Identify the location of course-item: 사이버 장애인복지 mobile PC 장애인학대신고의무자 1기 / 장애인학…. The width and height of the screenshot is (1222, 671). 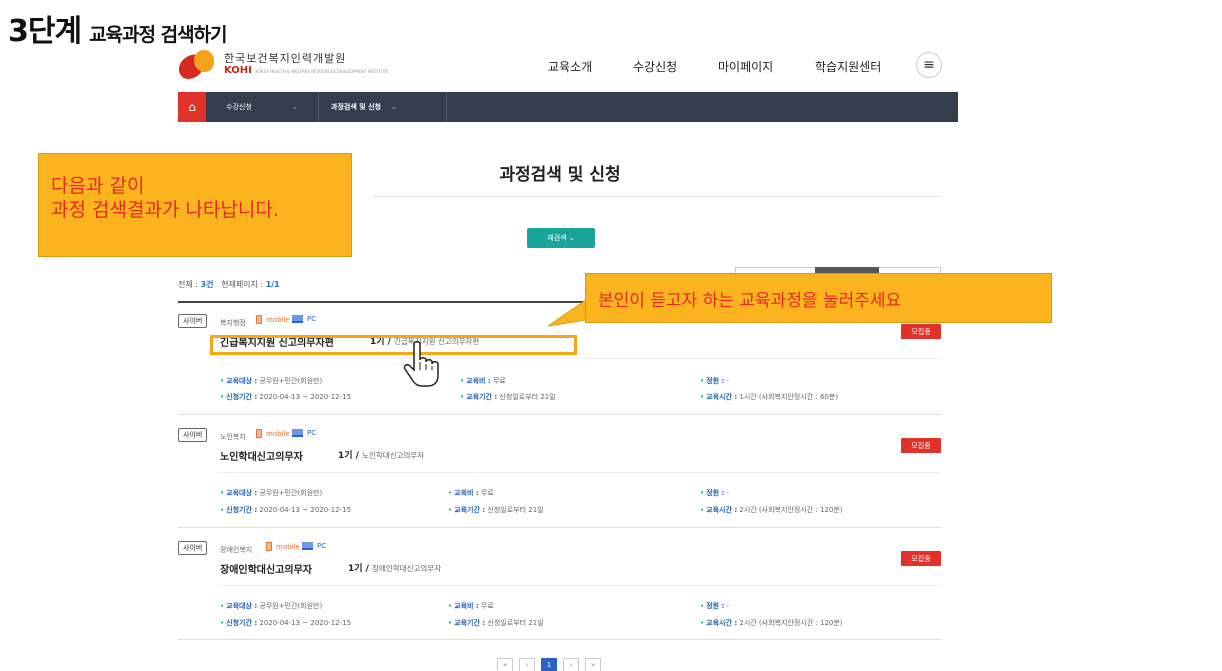
(559, 590).